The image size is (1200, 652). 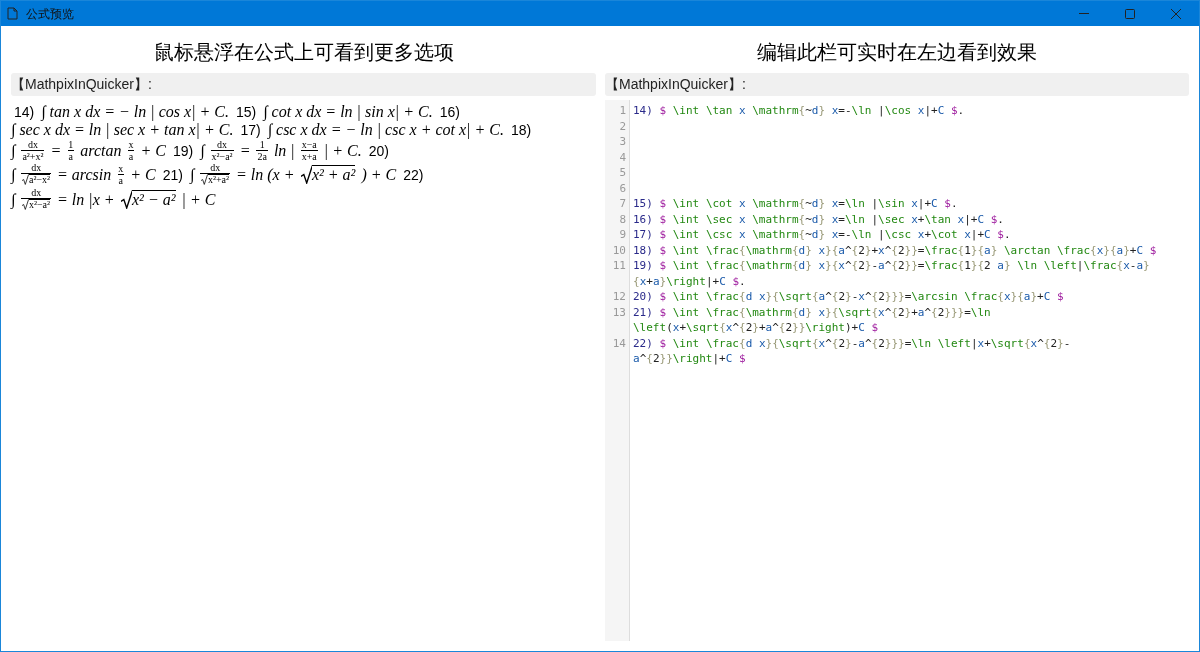 What do you see at coordinates (342, 150) in the screenshot?
I see `math-expression: | + C.` at bounding box center [342, 150].